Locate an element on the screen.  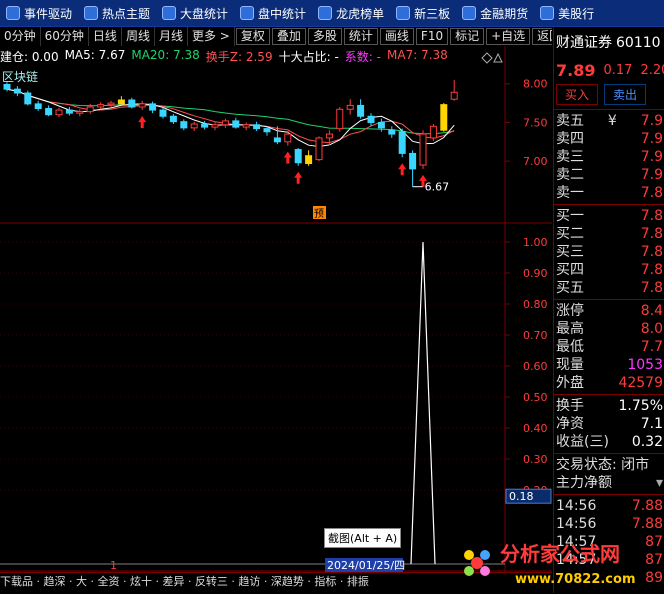
menu-label: 盘中统计 is located at coordinates (282, 13).